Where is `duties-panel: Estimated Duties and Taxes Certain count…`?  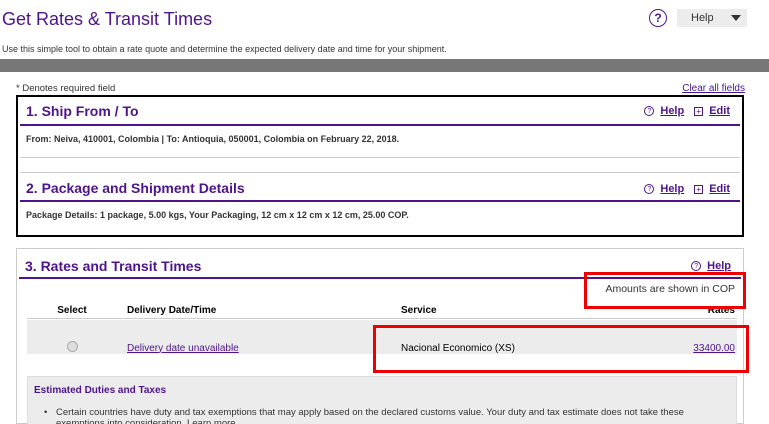
duties-panel: Estimated Duties and Taxes Certain count… is located at coordinates (382, 400).